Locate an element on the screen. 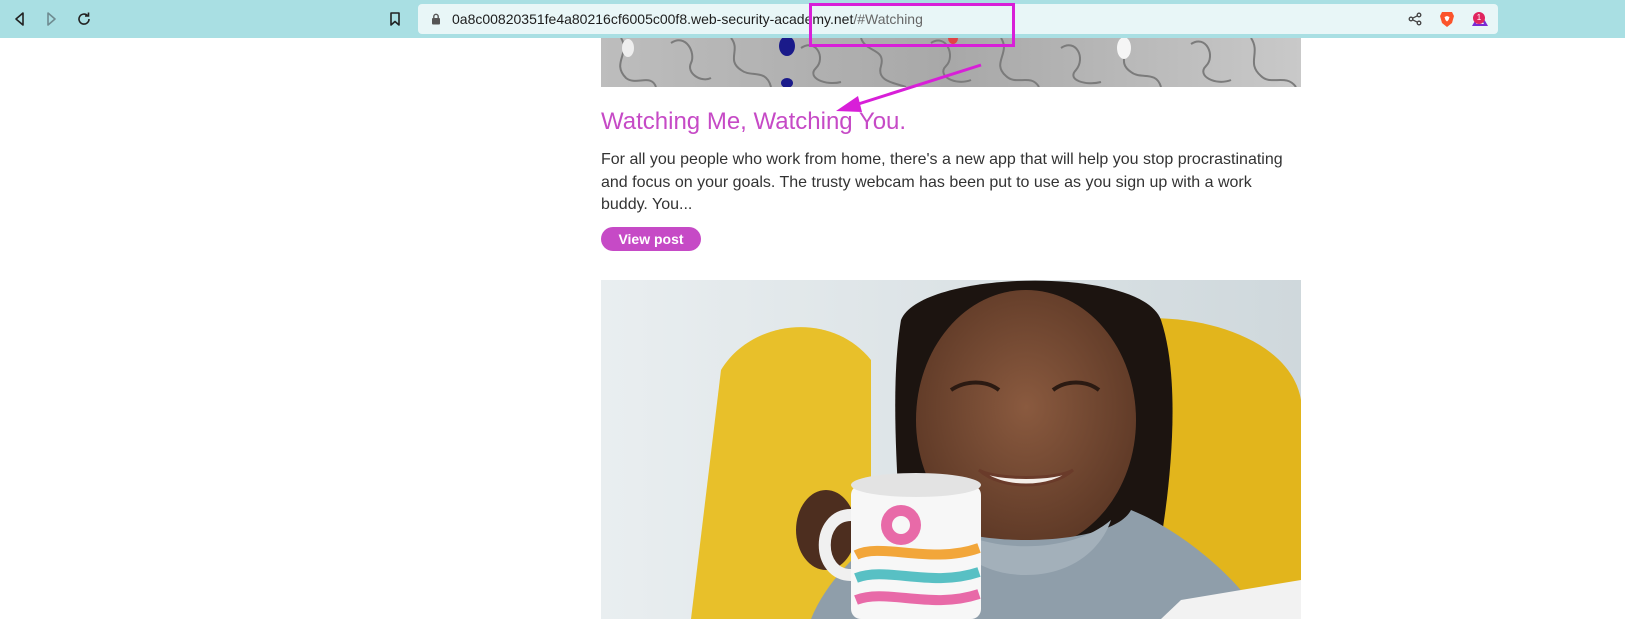 Image resolution: width=1625 pixels, height=619 pixels. bookmark-button is located at coordinates (395, 19).